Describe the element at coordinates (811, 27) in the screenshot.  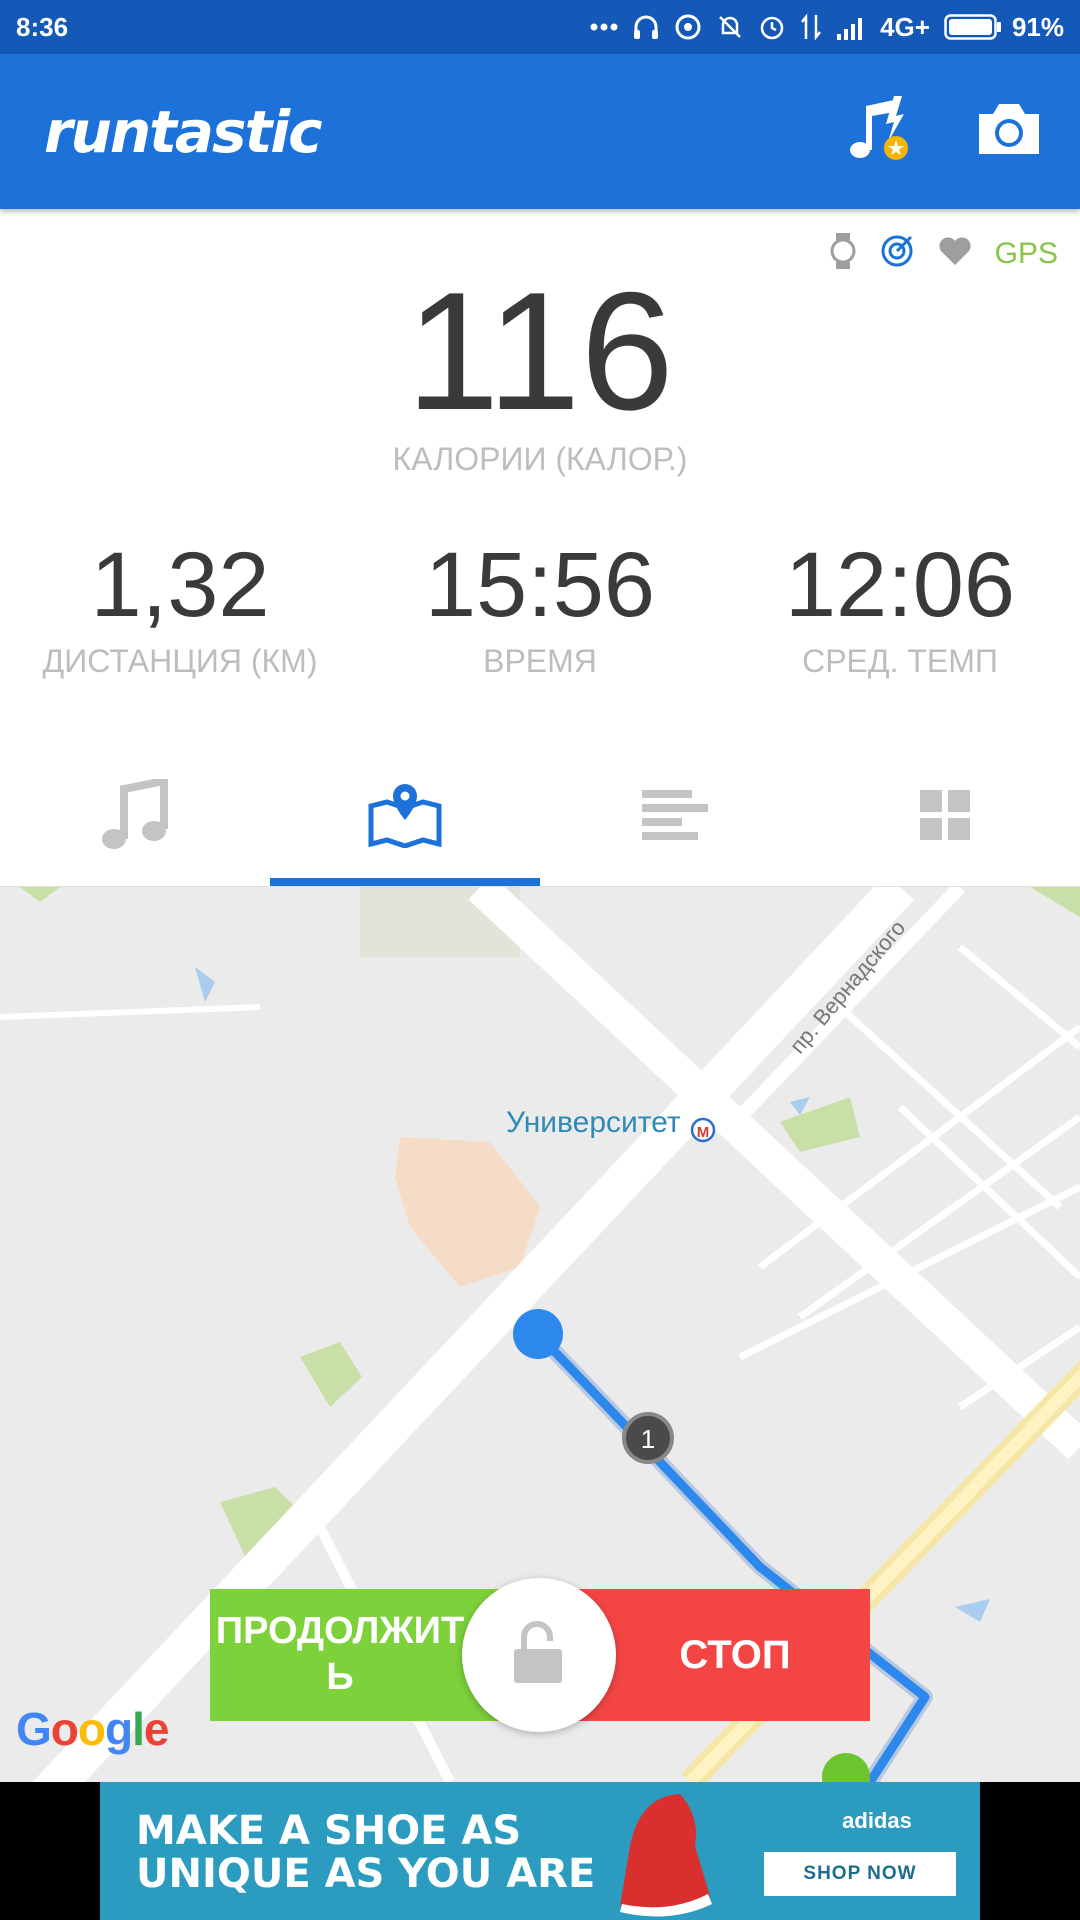
I see `data-transfer-icon` at that location.